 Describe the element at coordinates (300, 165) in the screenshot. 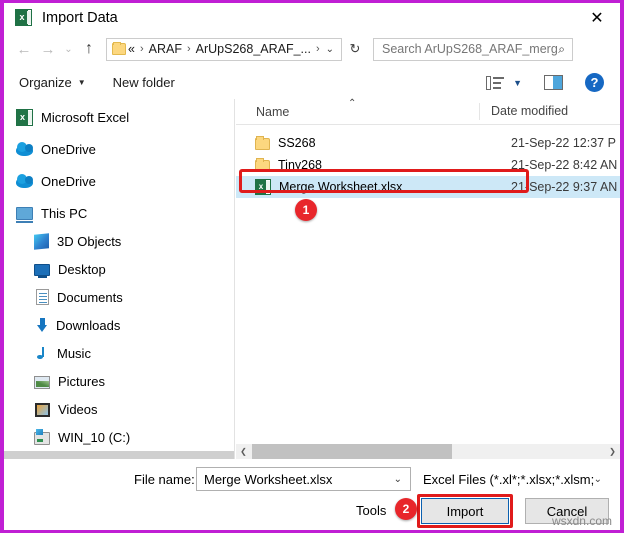

I see `file-name: Tiny268` at that location.